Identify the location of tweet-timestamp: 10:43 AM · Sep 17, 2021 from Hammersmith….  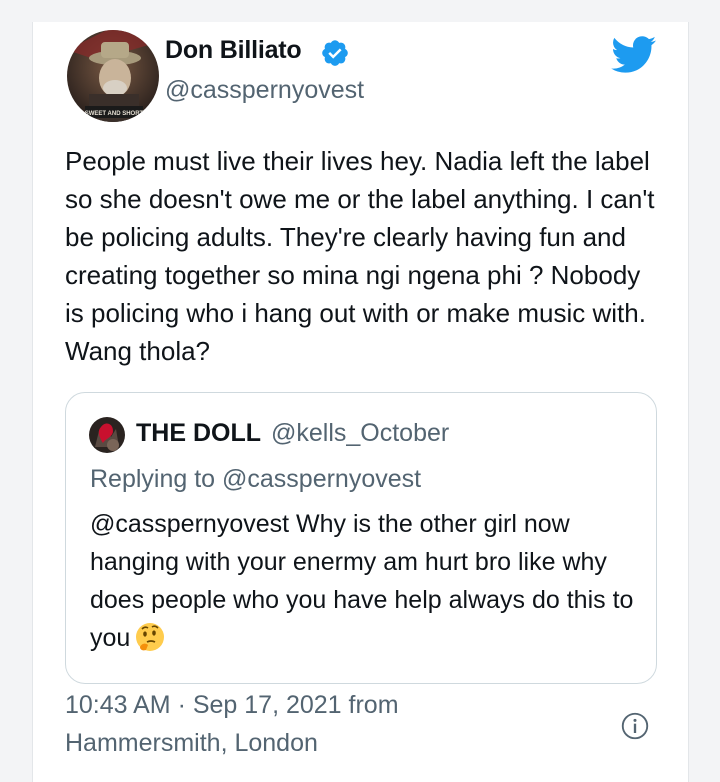
(295, 724).